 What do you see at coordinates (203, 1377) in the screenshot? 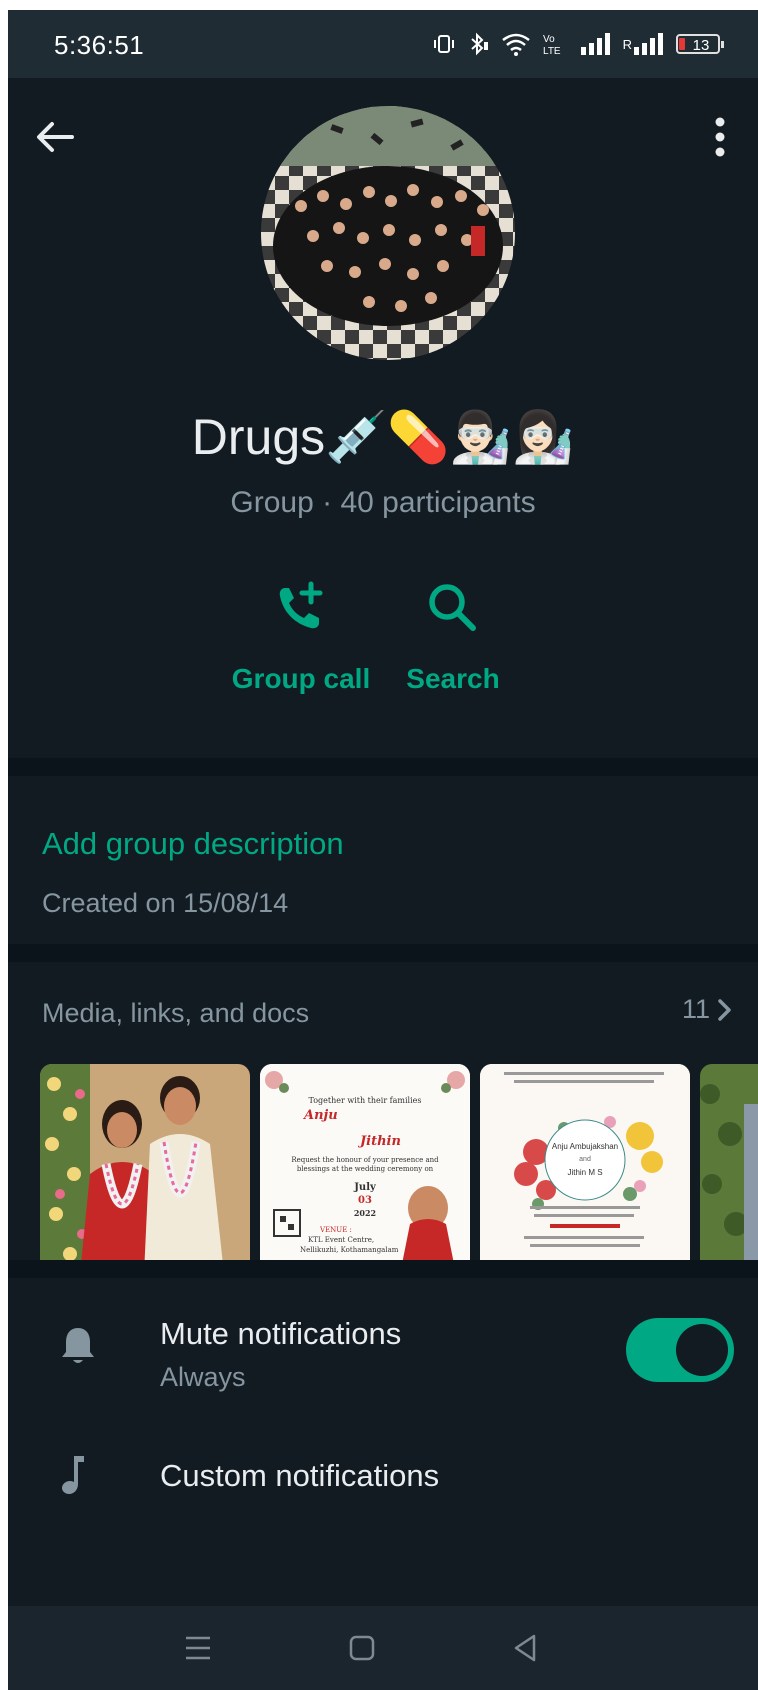
I see `mute-notifications-subtitle: Always` at bounding box center [203, 1377].